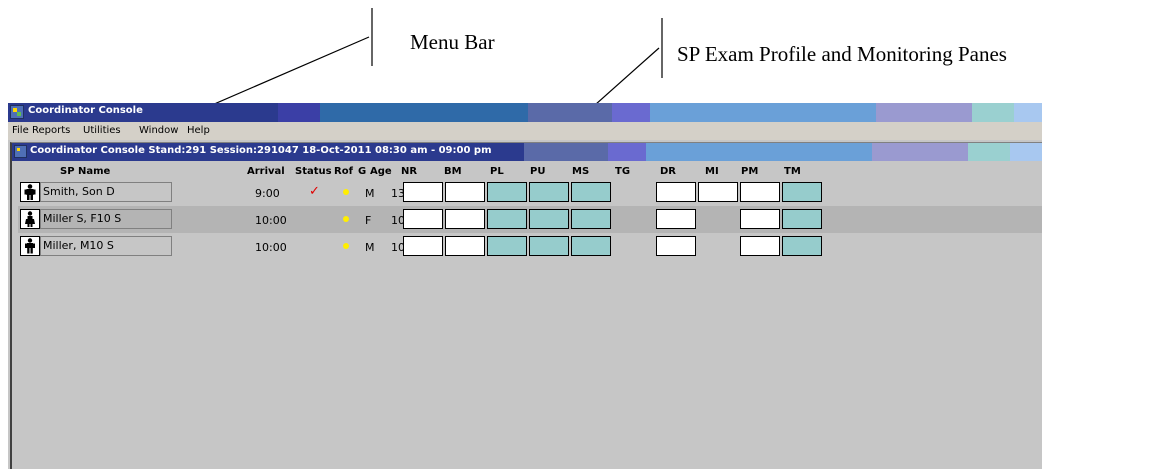  What do you see at coordinates (537, 171) in the screenshot?
I see `header-pu: PU` at bounding box center [537, 171].